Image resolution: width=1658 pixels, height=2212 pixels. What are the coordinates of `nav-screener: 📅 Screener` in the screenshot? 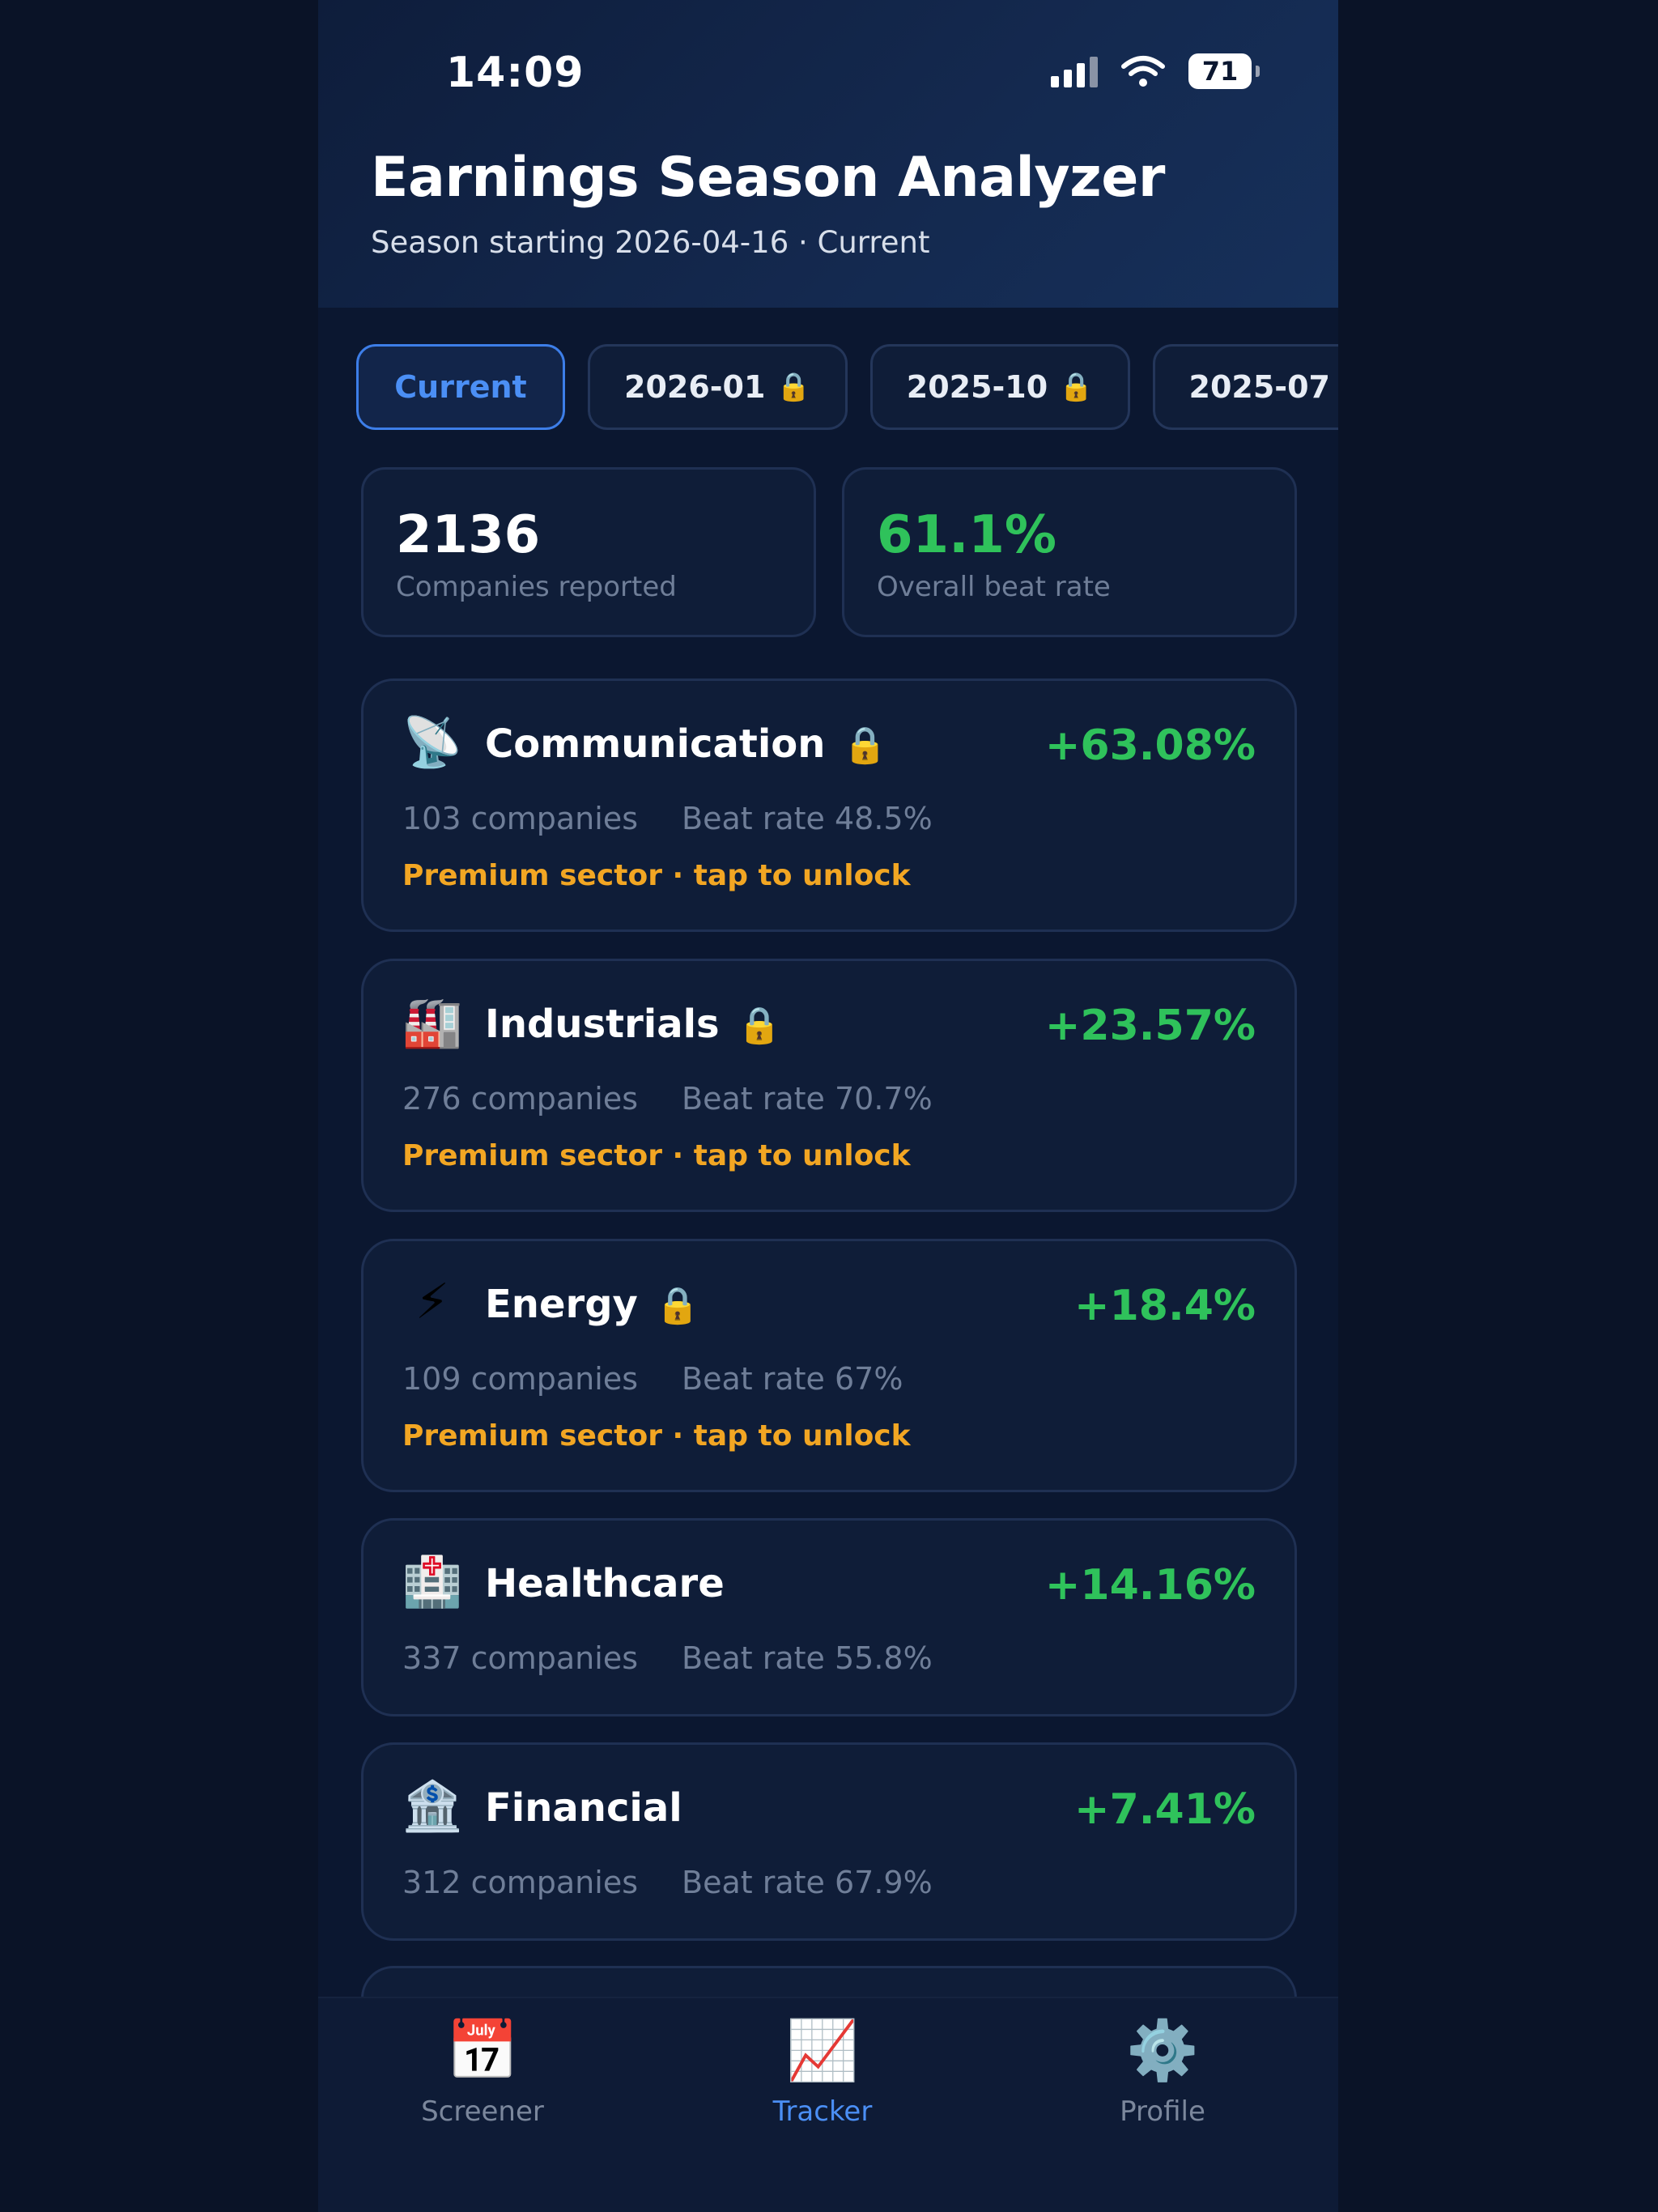 It's located at (482, 2072).